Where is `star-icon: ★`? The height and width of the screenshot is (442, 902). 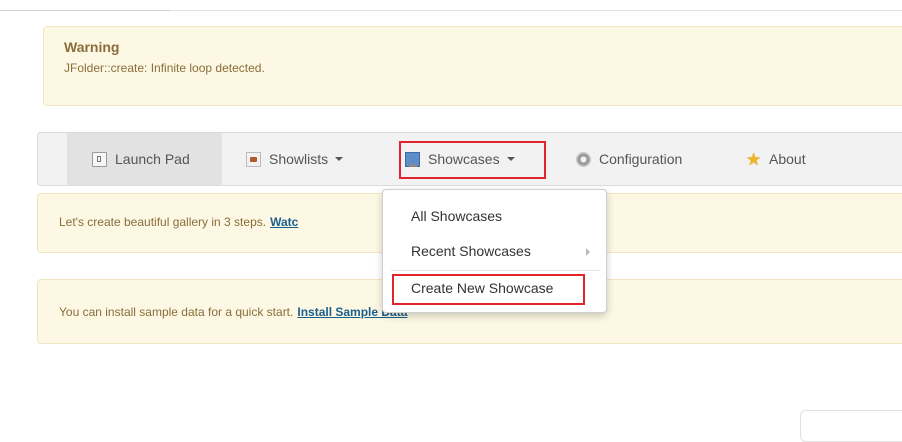
star-icon: ★ is located at coordinates (754, 159).